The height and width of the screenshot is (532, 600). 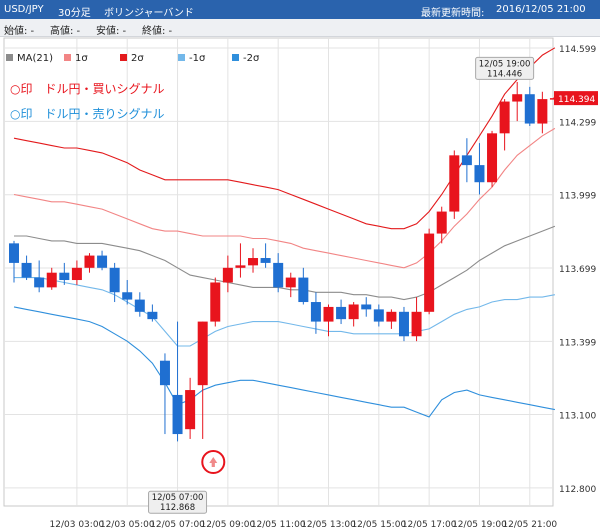 I want to click on legend-label: 1σ, so click(x=81, y=58).